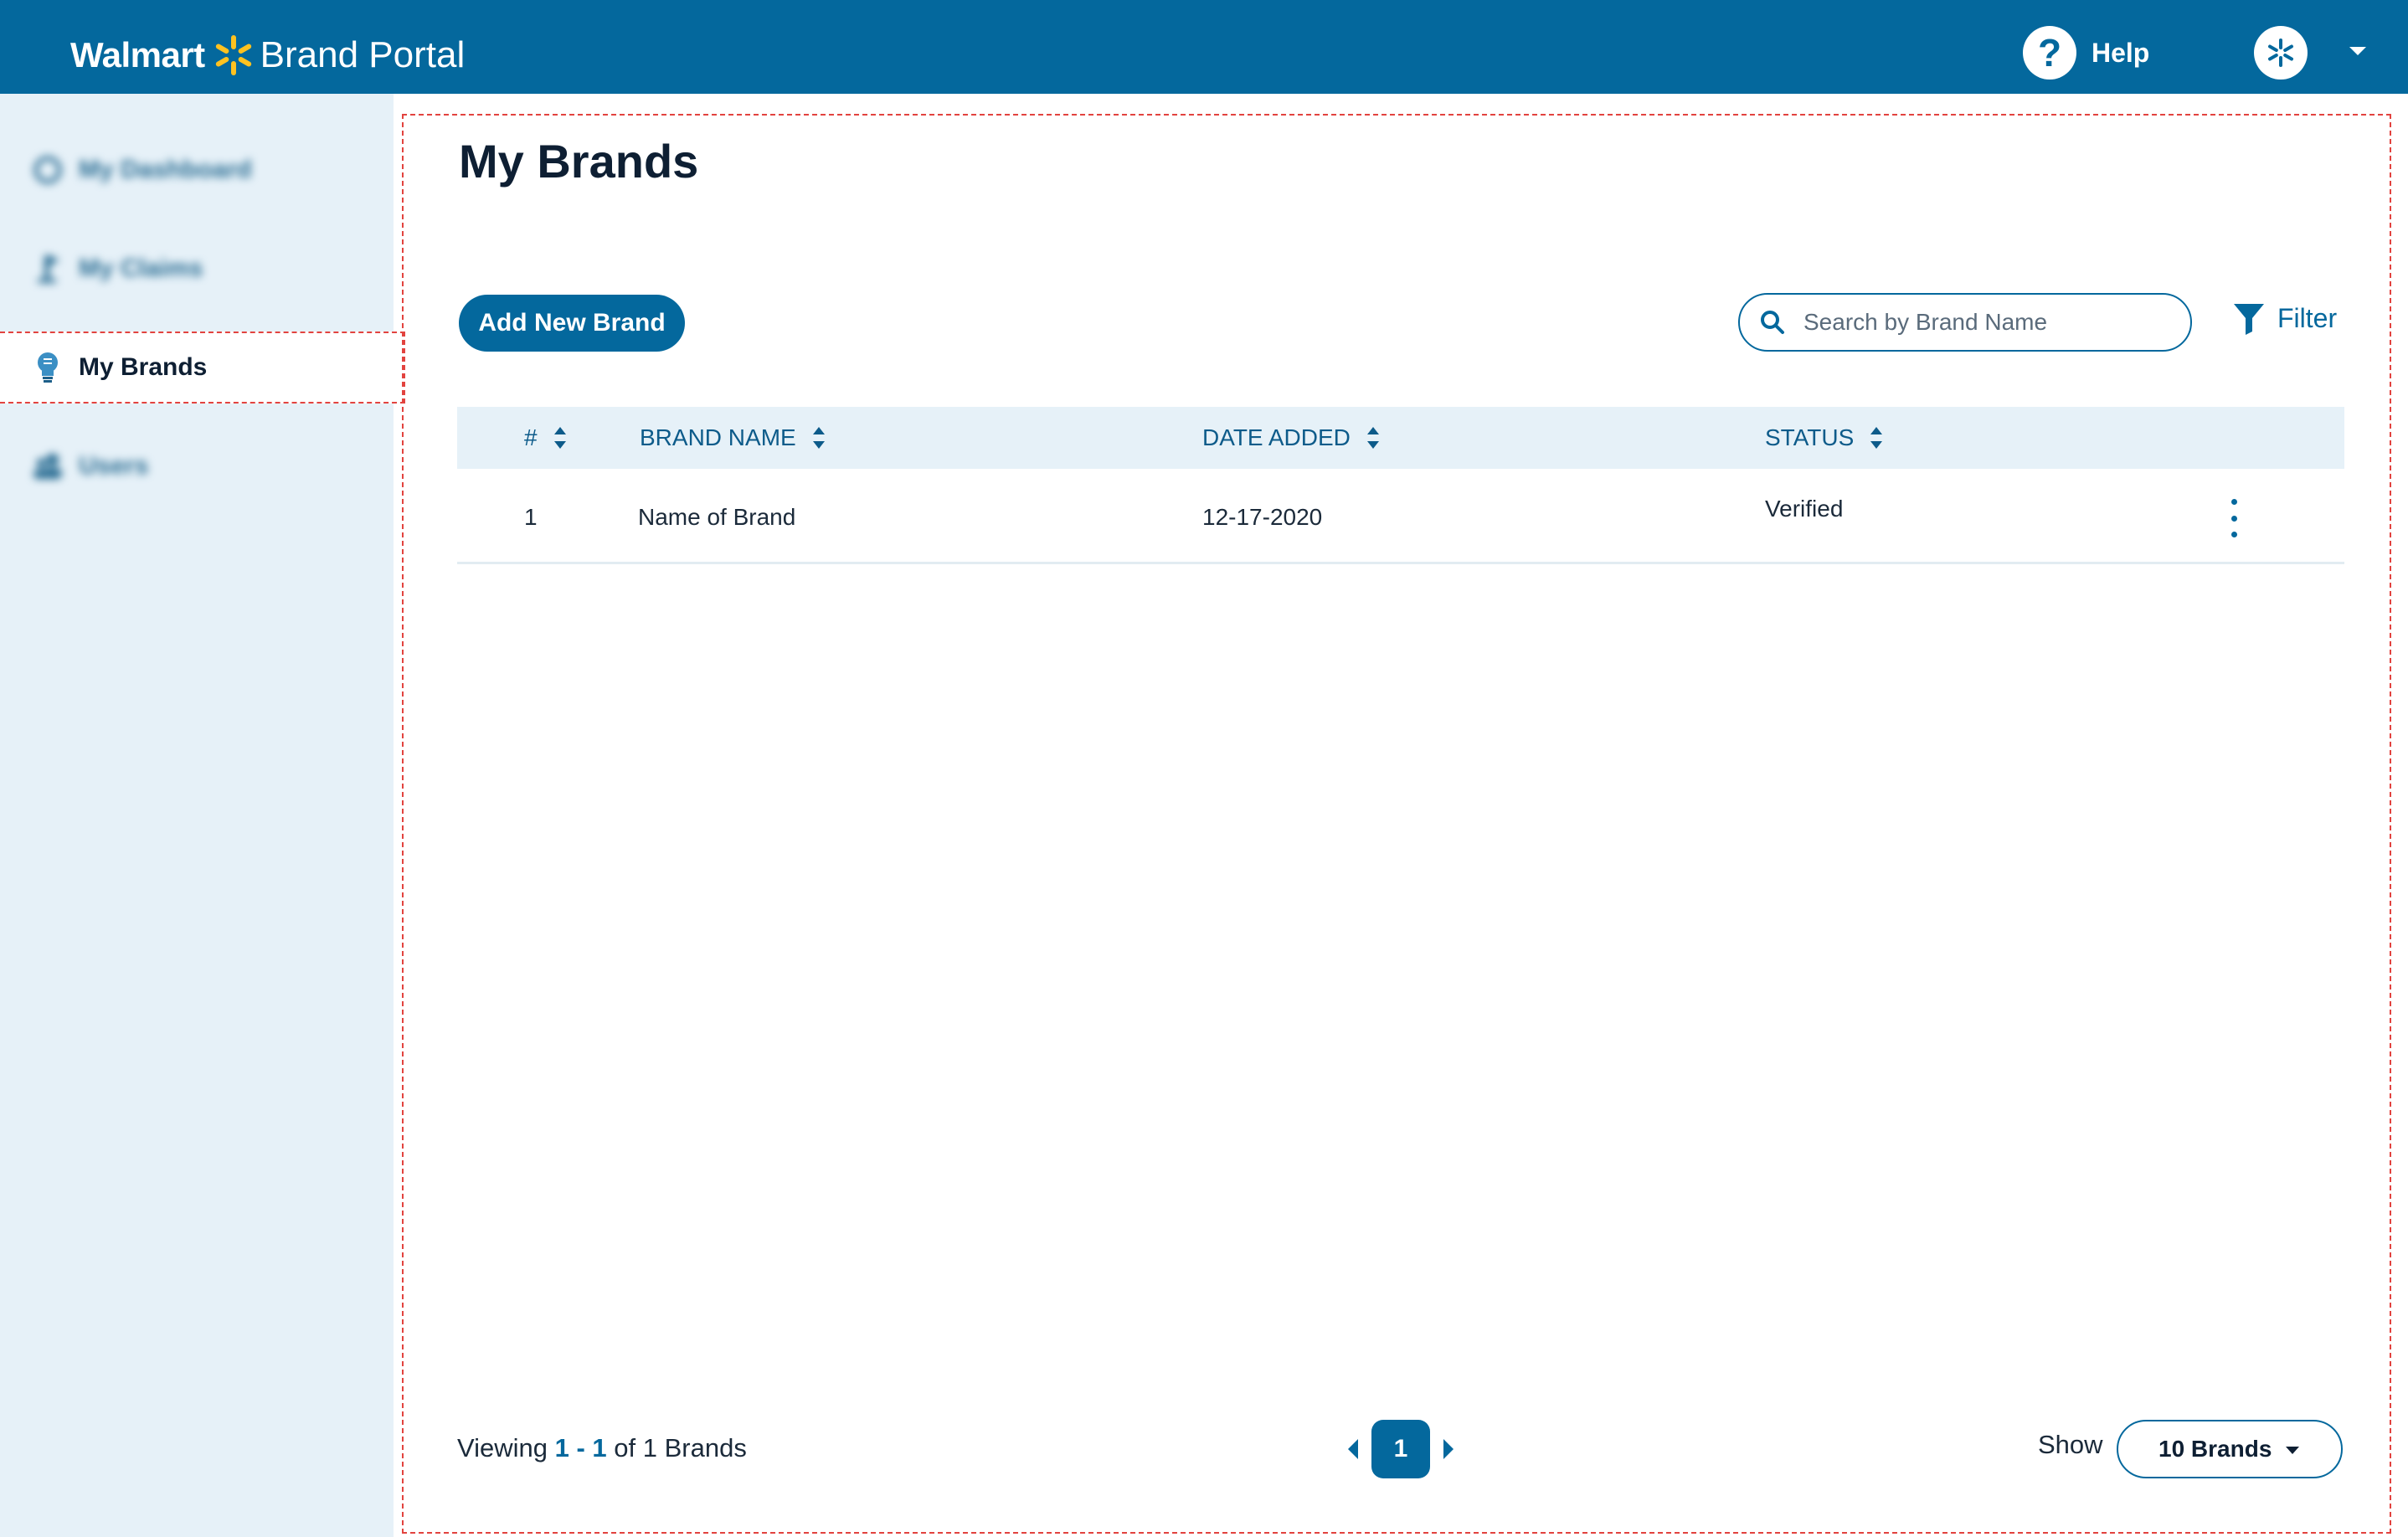 The height and width of the screenshot is (1537, 2408). I want to click on sidebar-item-claims: My Claims, so click(197, 269).